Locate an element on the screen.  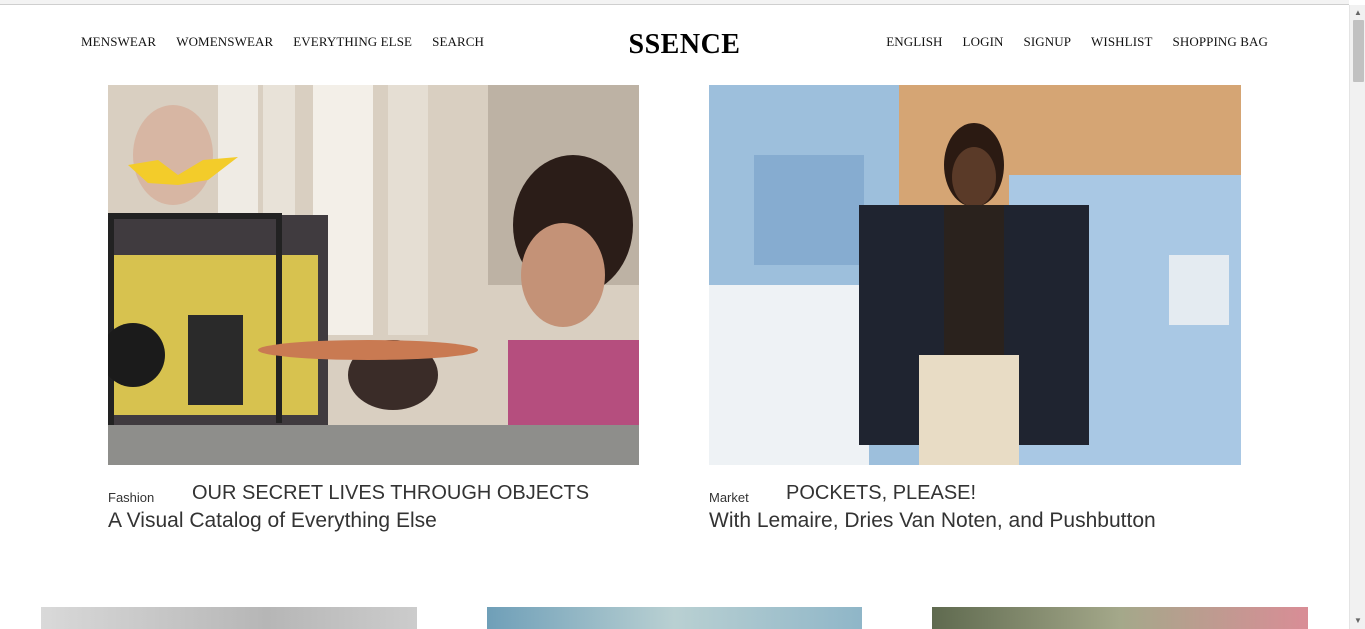
nav-shopping-bag-link: SHOPPING BAG is located at coordinates (1220, 42).